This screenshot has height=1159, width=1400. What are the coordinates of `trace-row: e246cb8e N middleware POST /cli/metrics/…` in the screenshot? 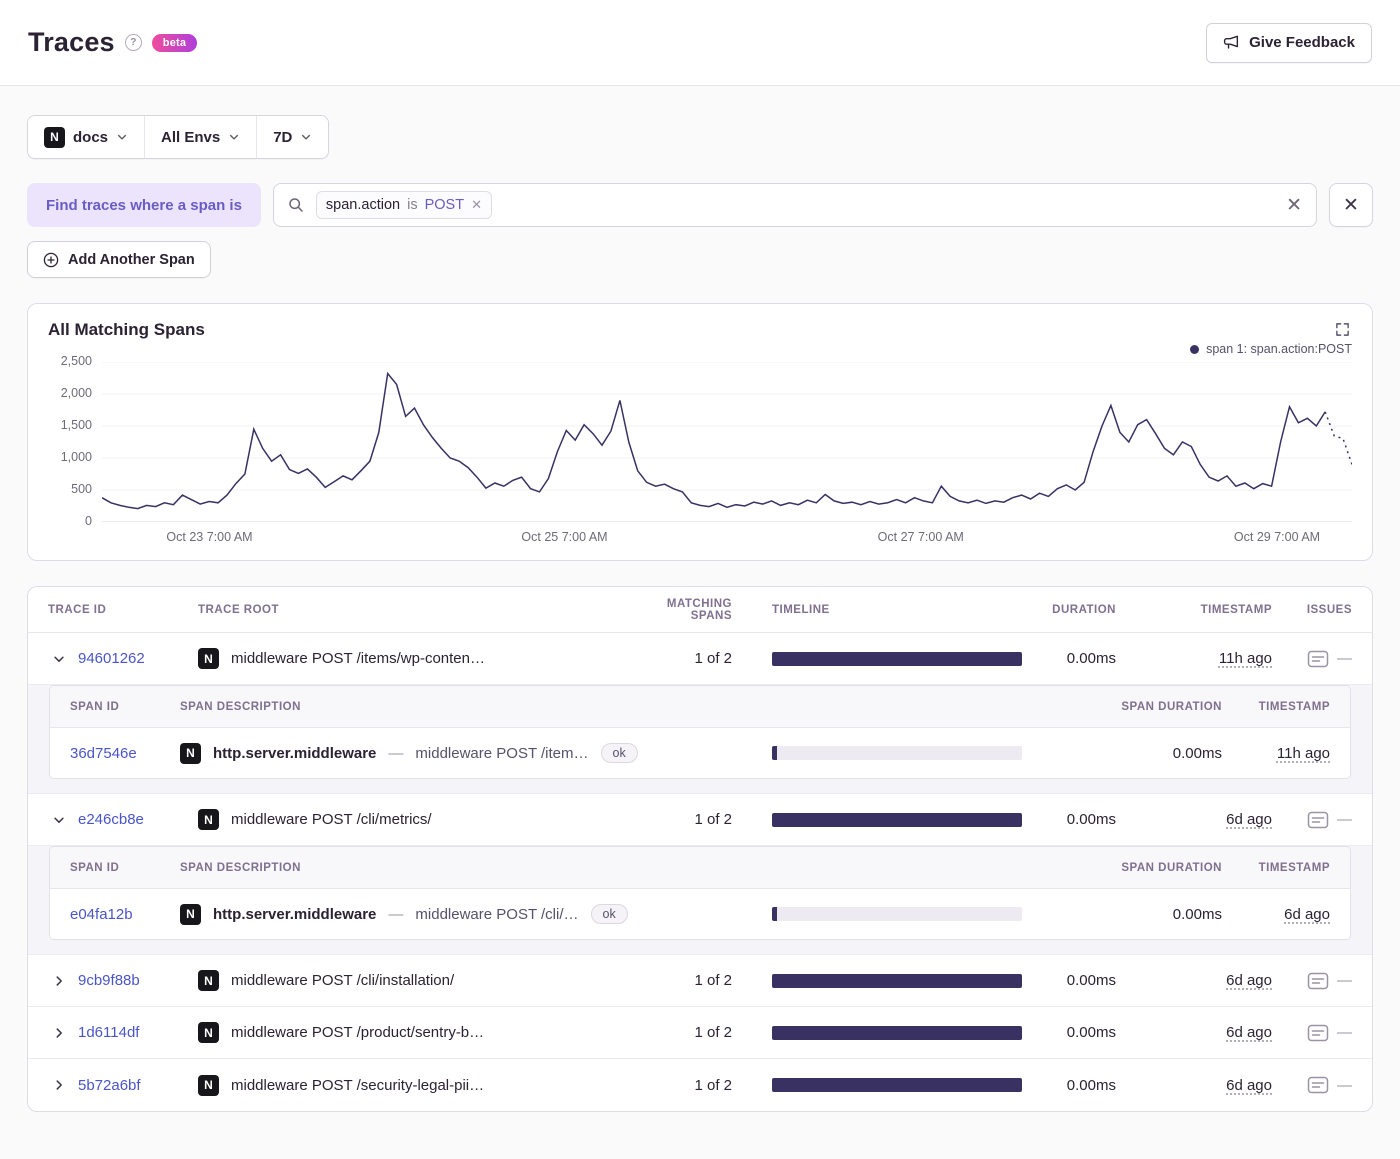 It's located at (700, 820).